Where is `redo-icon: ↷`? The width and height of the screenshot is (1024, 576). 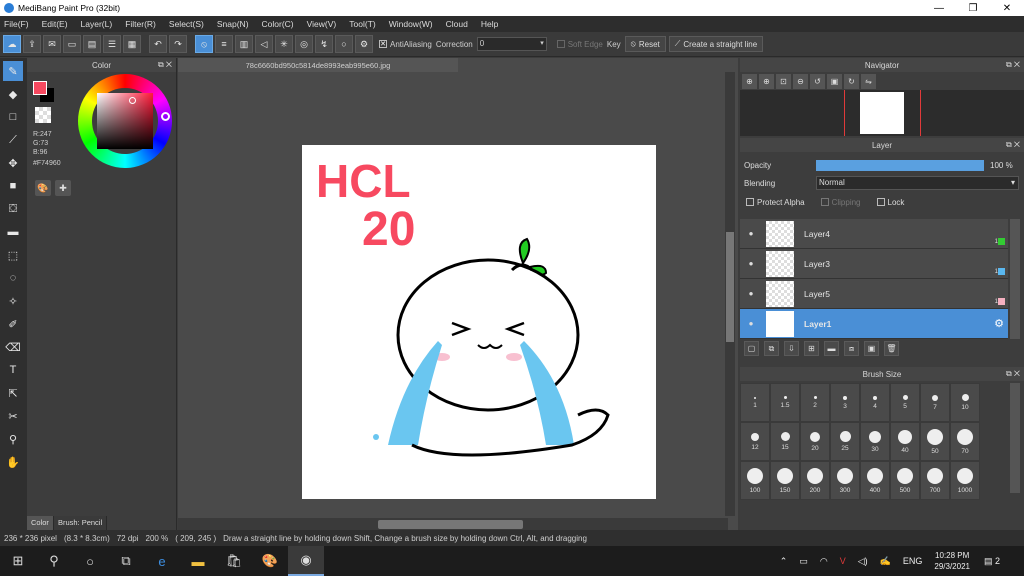 redo-icon: ↷ is located at coordinates (178, 44).